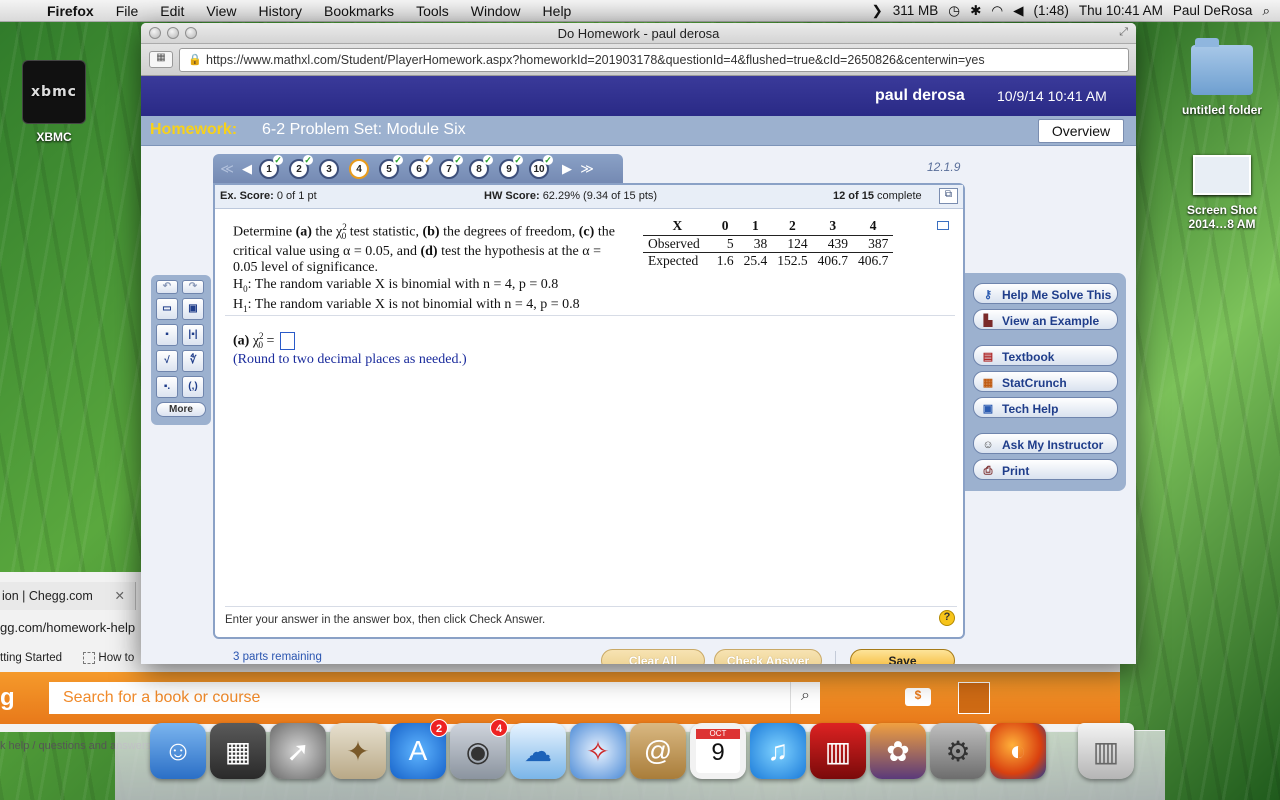 This screenshot has height=800, width=1280. Describe the element at coordinates (120, 595) in the screenshot. I see `tab-close-icon: ✕` at that location.